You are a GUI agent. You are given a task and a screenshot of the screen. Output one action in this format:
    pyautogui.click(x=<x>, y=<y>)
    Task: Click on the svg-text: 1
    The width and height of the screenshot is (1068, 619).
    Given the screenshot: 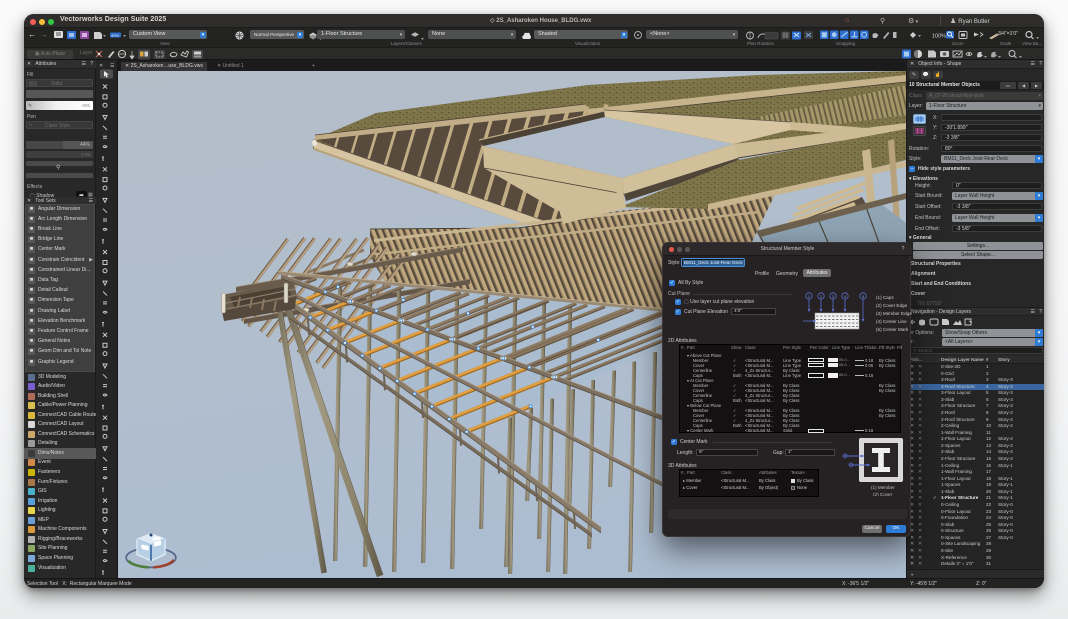 What is the action you would take?
    pyautogui.click(x=809, y=296)
    